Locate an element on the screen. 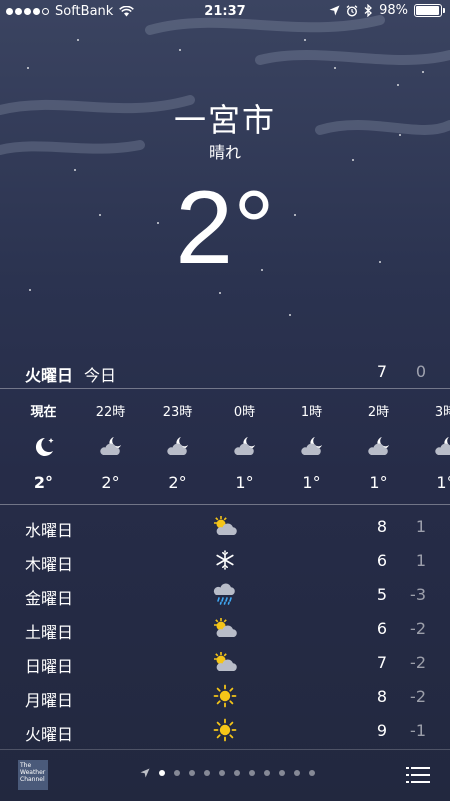  list-item: 土曜日 6 -2 is located at coordinates (225, 628).